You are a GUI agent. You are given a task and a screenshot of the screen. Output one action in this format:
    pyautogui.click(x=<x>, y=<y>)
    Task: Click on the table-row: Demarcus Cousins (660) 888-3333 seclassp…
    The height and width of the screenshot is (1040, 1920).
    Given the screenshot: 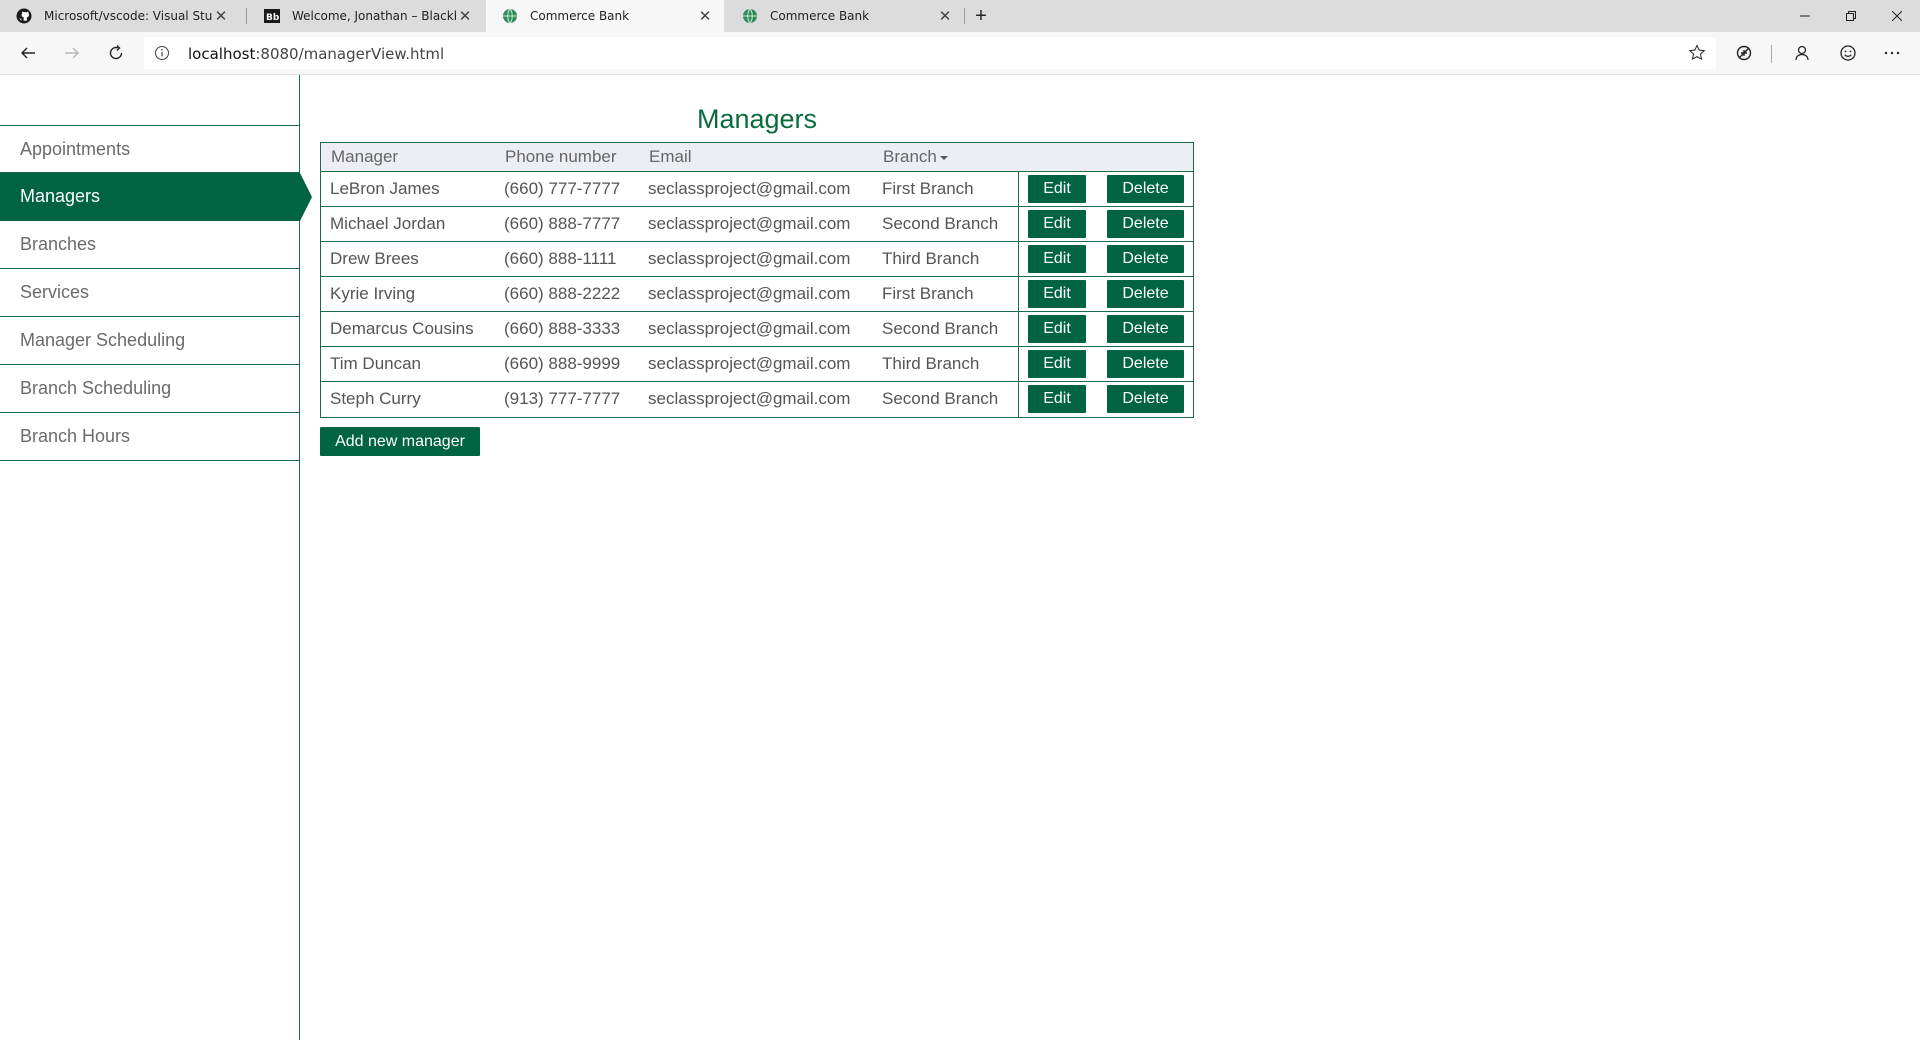 What is the action you would take?
    pyautogui.click(x=757, y=329)
    